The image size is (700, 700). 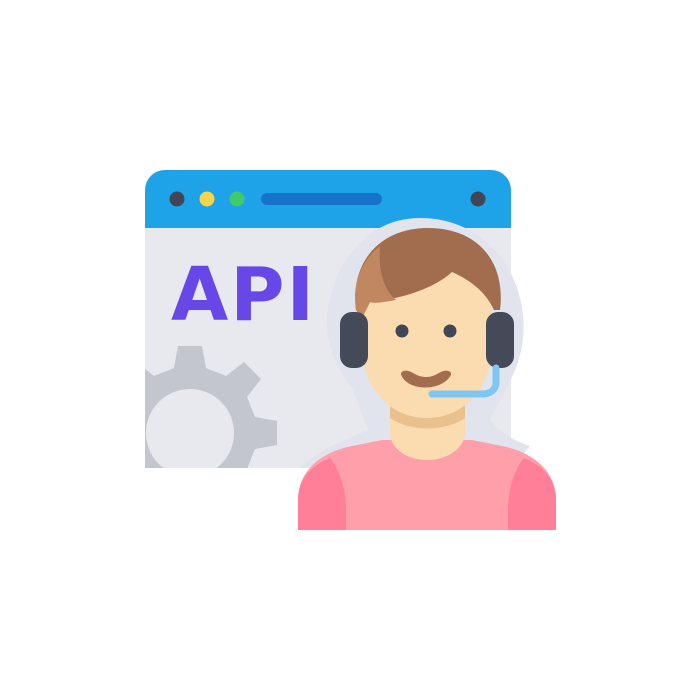 What do you see at coordinates (354, 340) in the screenshot?
I see `headset-left-earcup` at bounding box center [354, 340].